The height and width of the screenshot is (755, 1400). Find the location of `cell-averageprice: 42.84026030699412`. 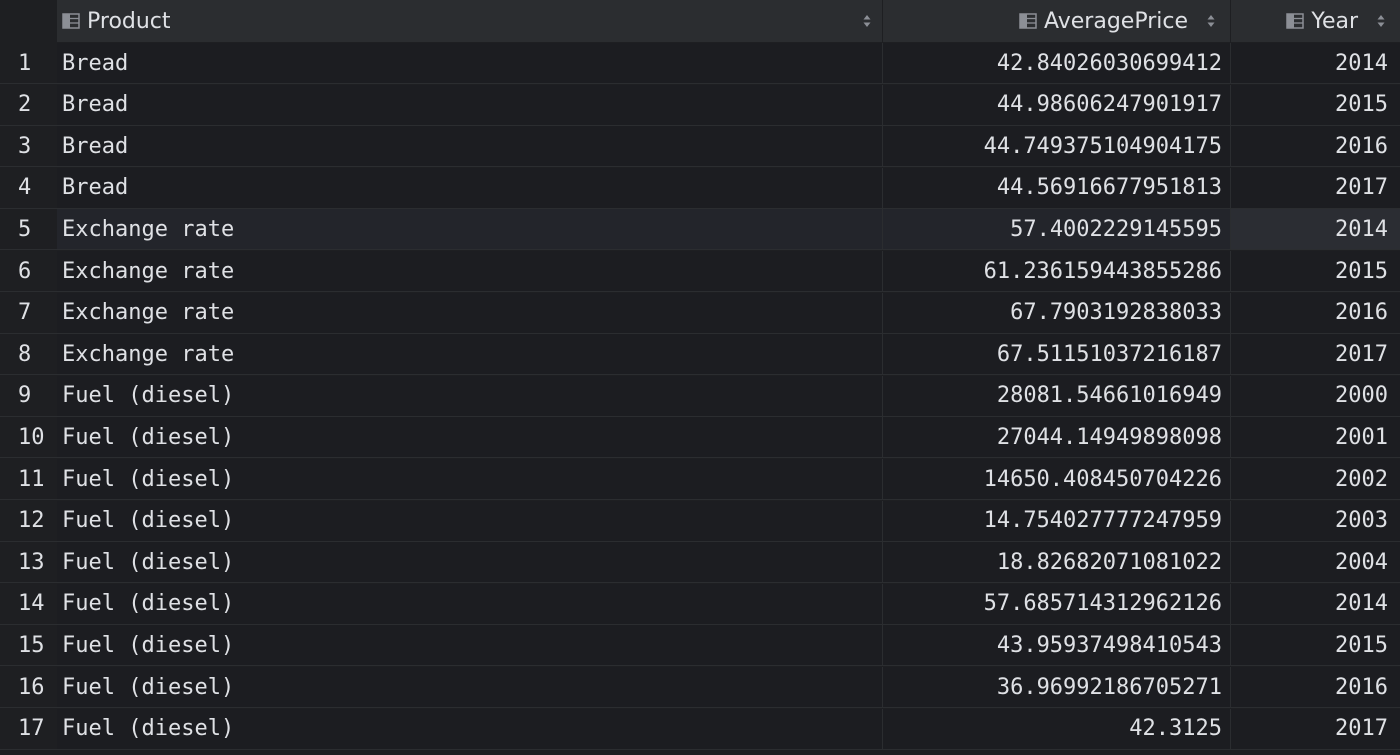

cell-averageprice: 42.84026030699412 is located at coordinates (1057, 63).